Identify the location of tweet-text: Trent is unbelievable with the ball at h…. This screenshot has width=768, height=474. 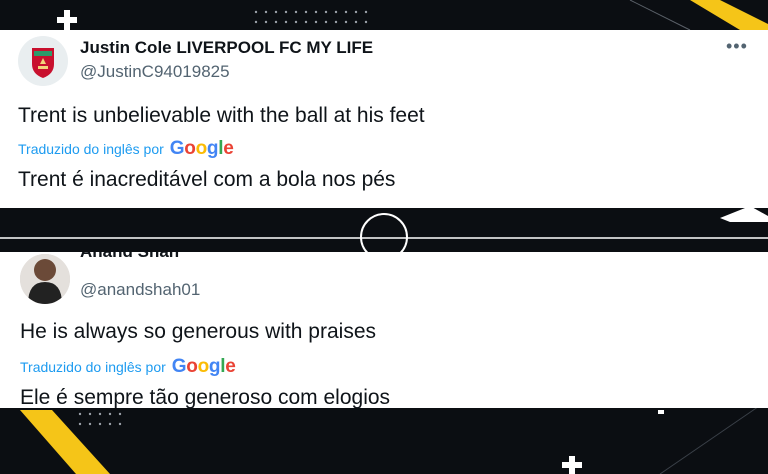
(221, 115).